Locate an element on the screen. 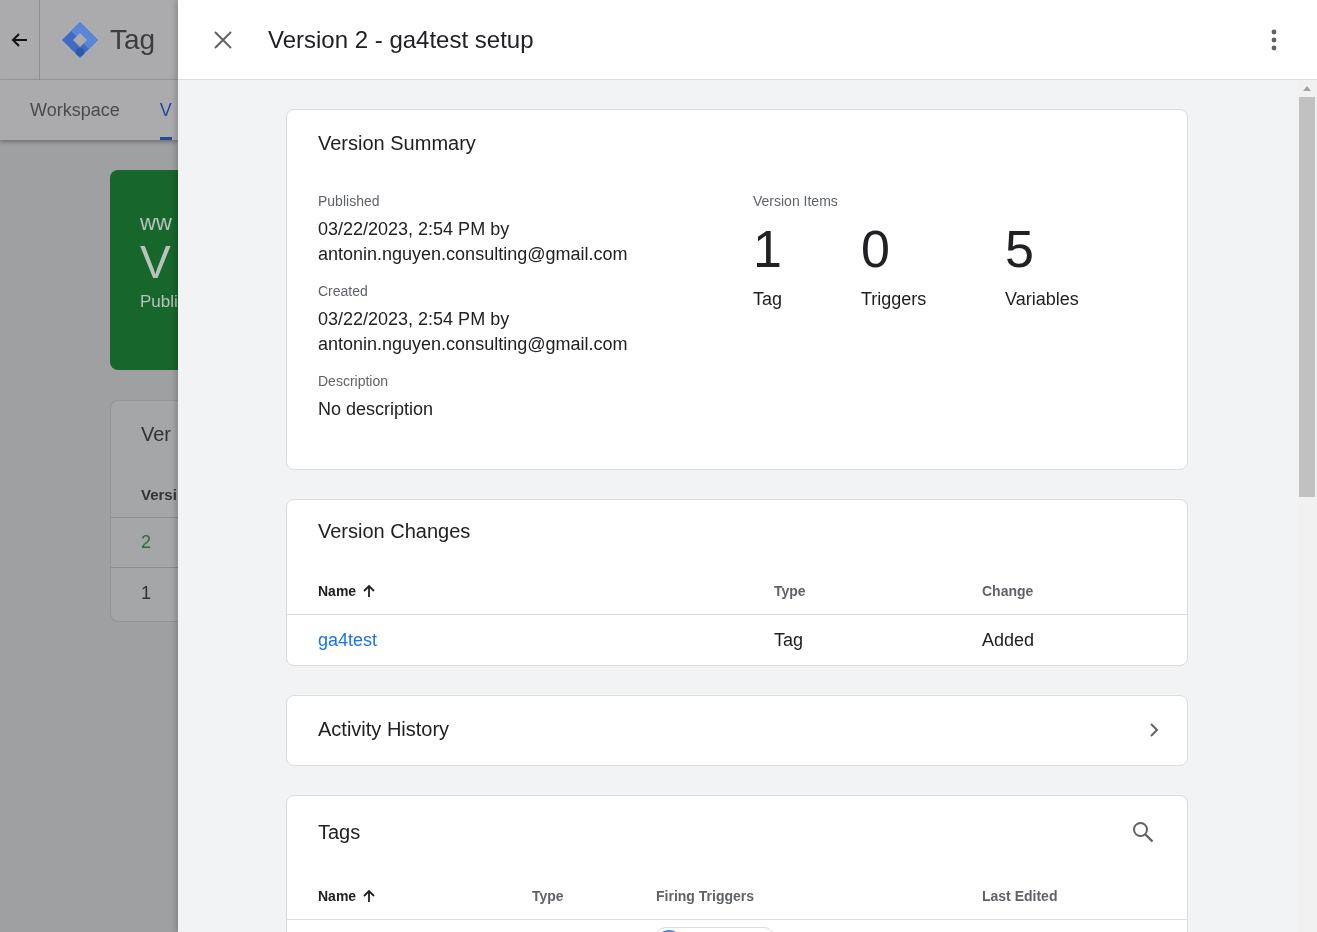  nav-tab: Workspace is located at coordinates (75, 120).